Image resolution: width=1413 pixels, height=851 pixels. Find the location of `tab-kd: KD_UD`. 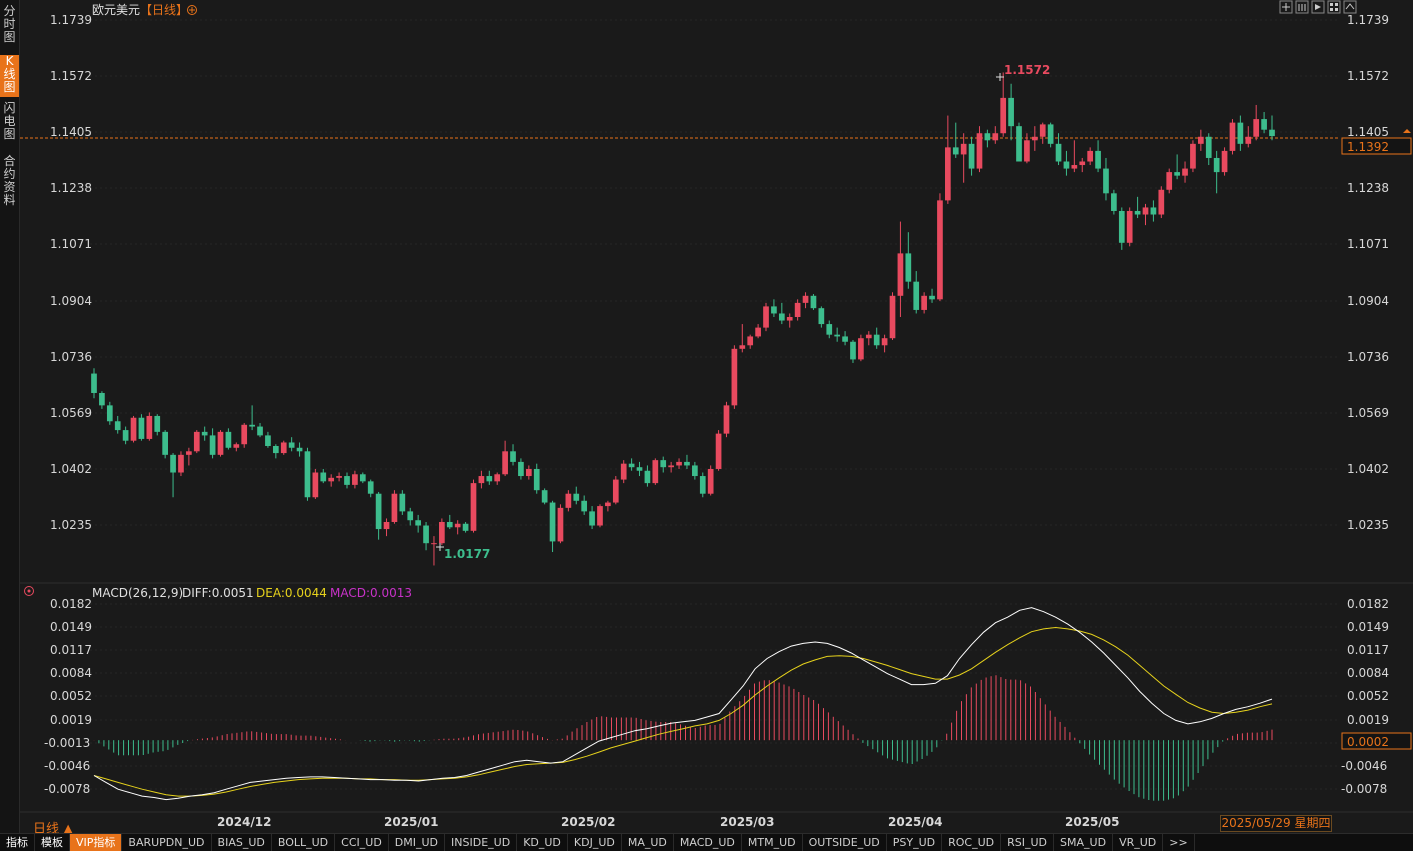

tab-kd: KD_UD is located at coordinates (542, 842).